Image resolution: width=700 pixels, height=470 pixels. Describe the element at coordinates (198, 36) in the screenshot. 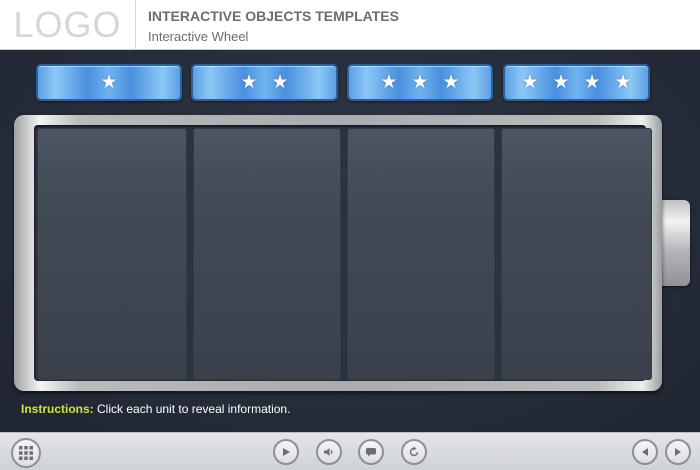

I see `page-subtitle: Interactive Wheel` at that location.